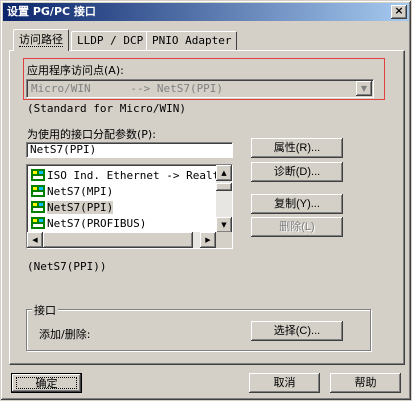  Describe the element at coordinates (224, 173) in the screenshot. I see `scroll-up-icon: ▲` at that location.